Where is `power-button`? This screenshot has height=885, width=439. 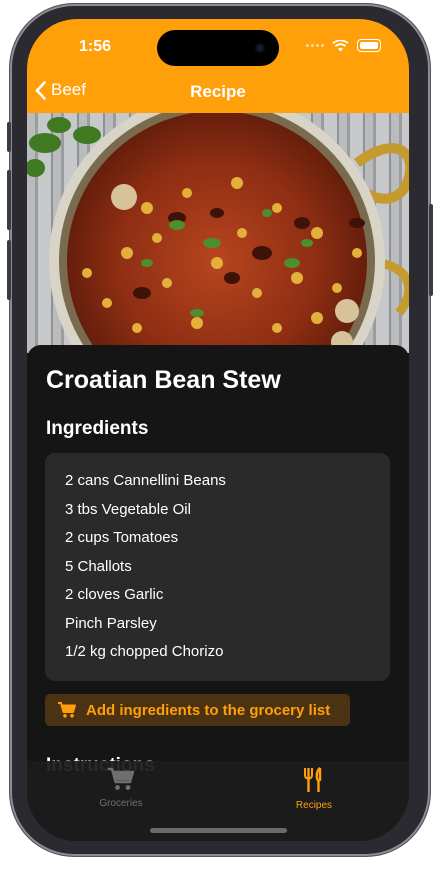
power-button is located at coordinates (431, 250).